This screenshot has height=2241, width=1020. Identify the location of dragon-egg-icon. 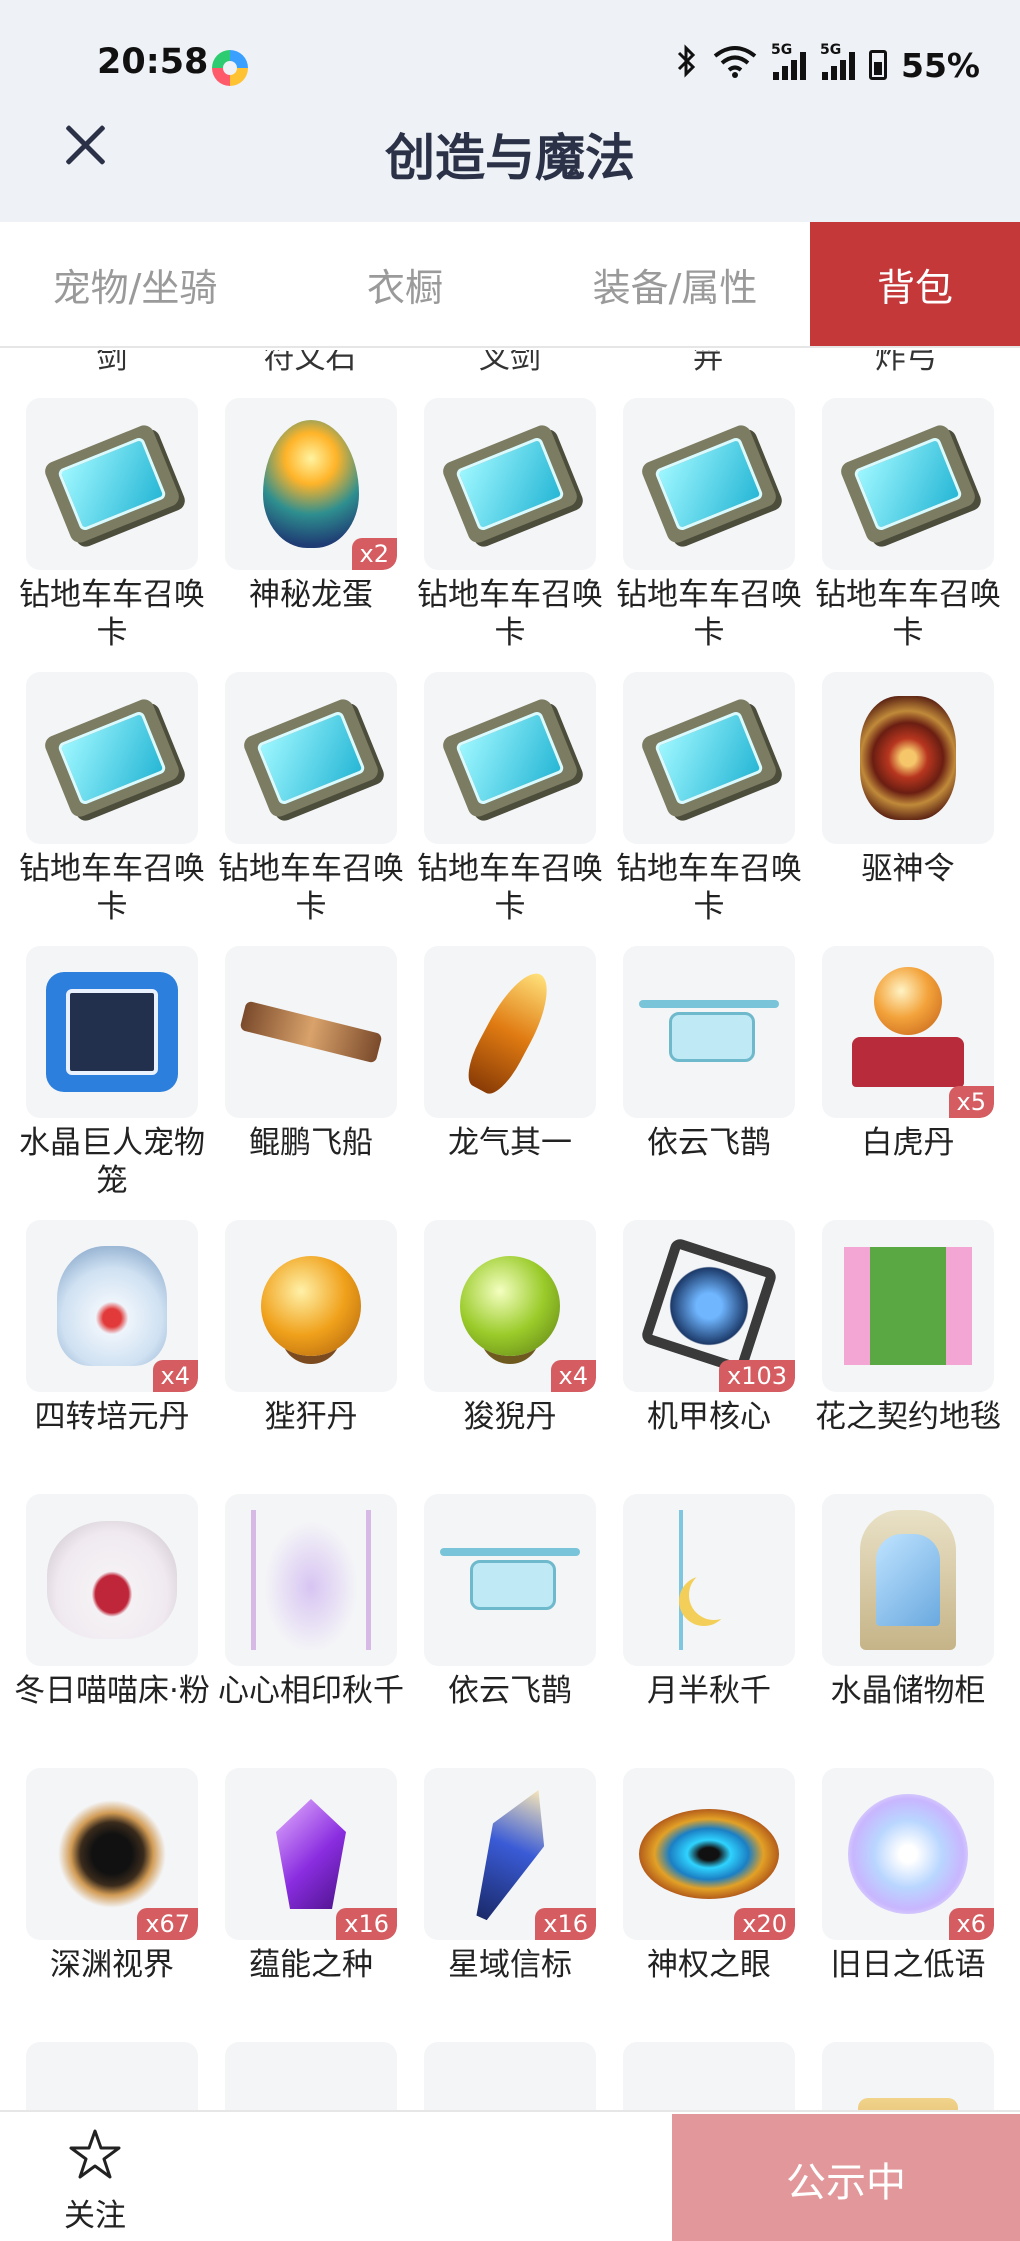
(311, 484).